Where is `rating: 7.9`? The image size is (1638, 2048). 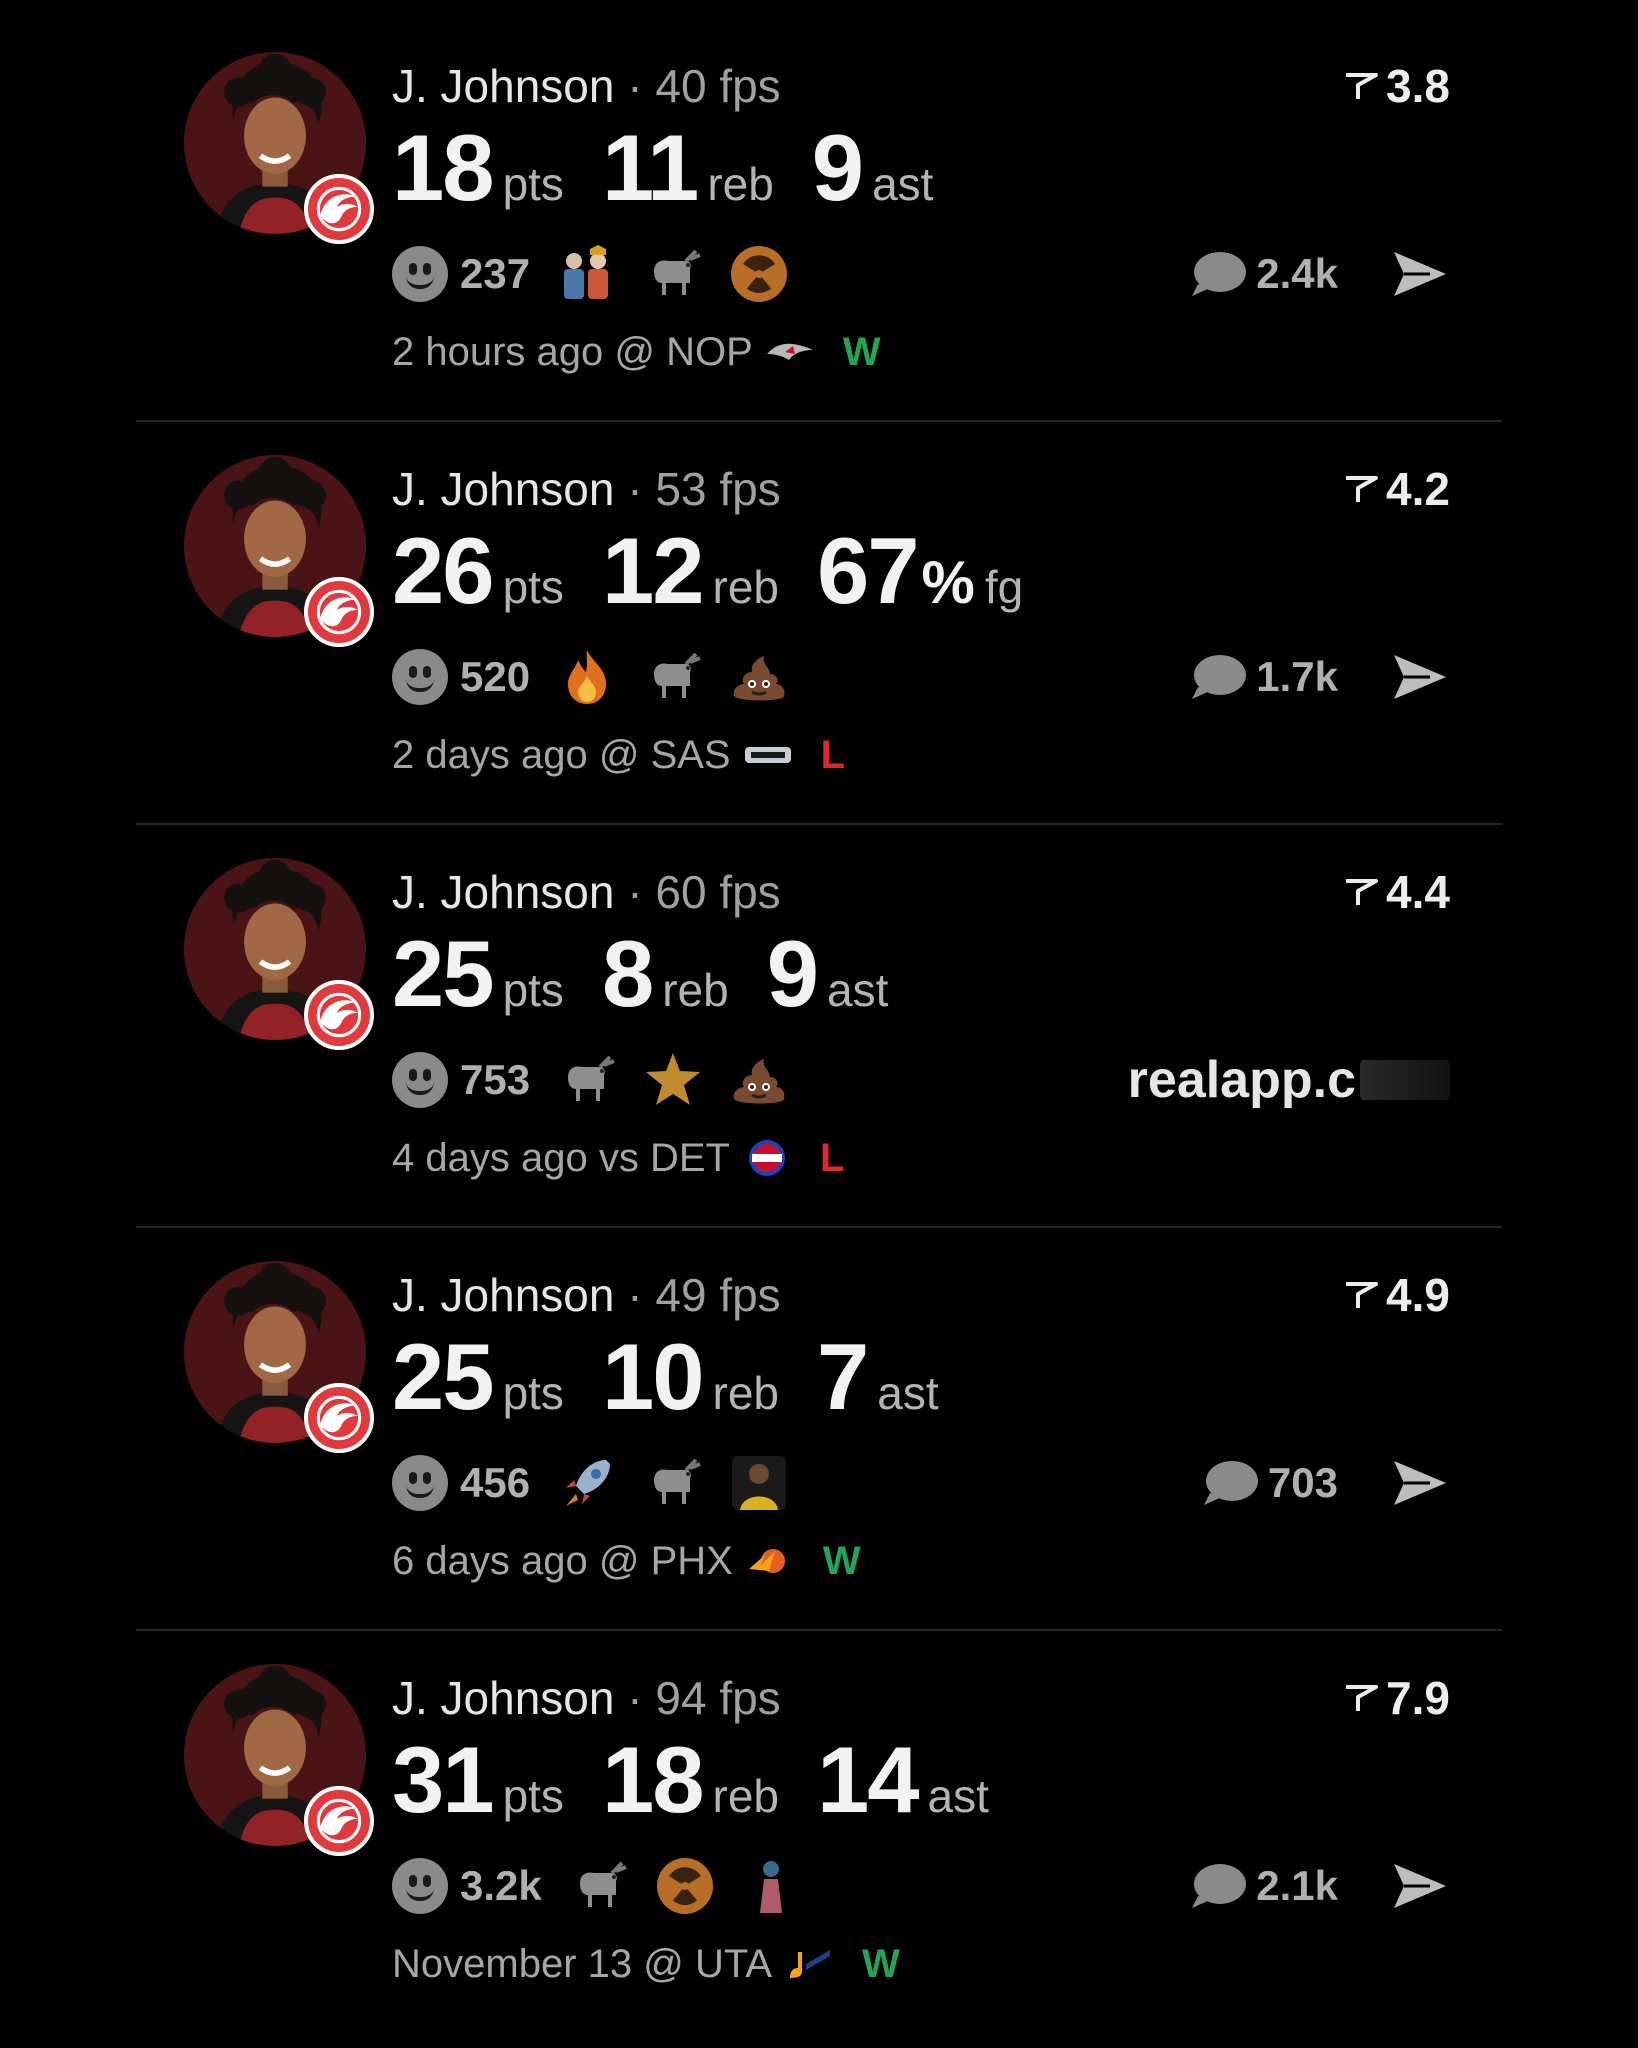 rating: 7.9 is located at coordinates (1397, 1698).